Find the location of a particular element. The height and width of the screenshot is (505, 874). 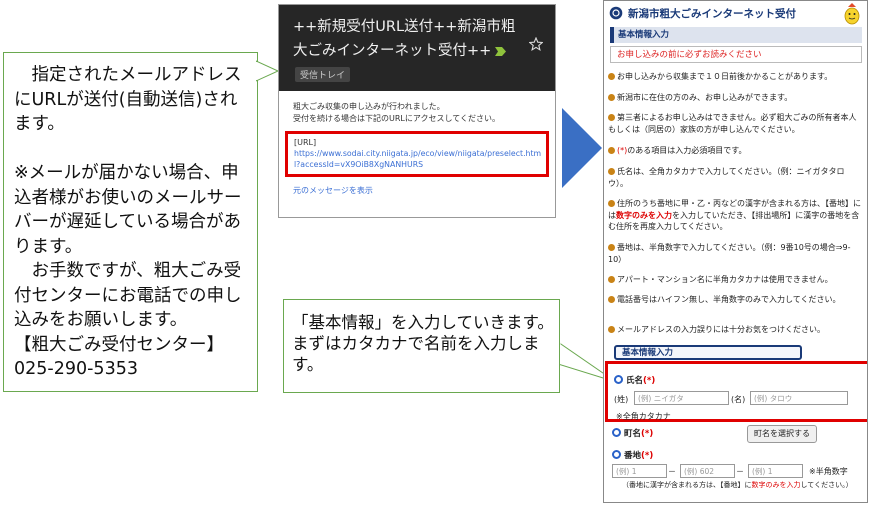

banchi-label: 番地(*) is located at coordinates (632, 455).